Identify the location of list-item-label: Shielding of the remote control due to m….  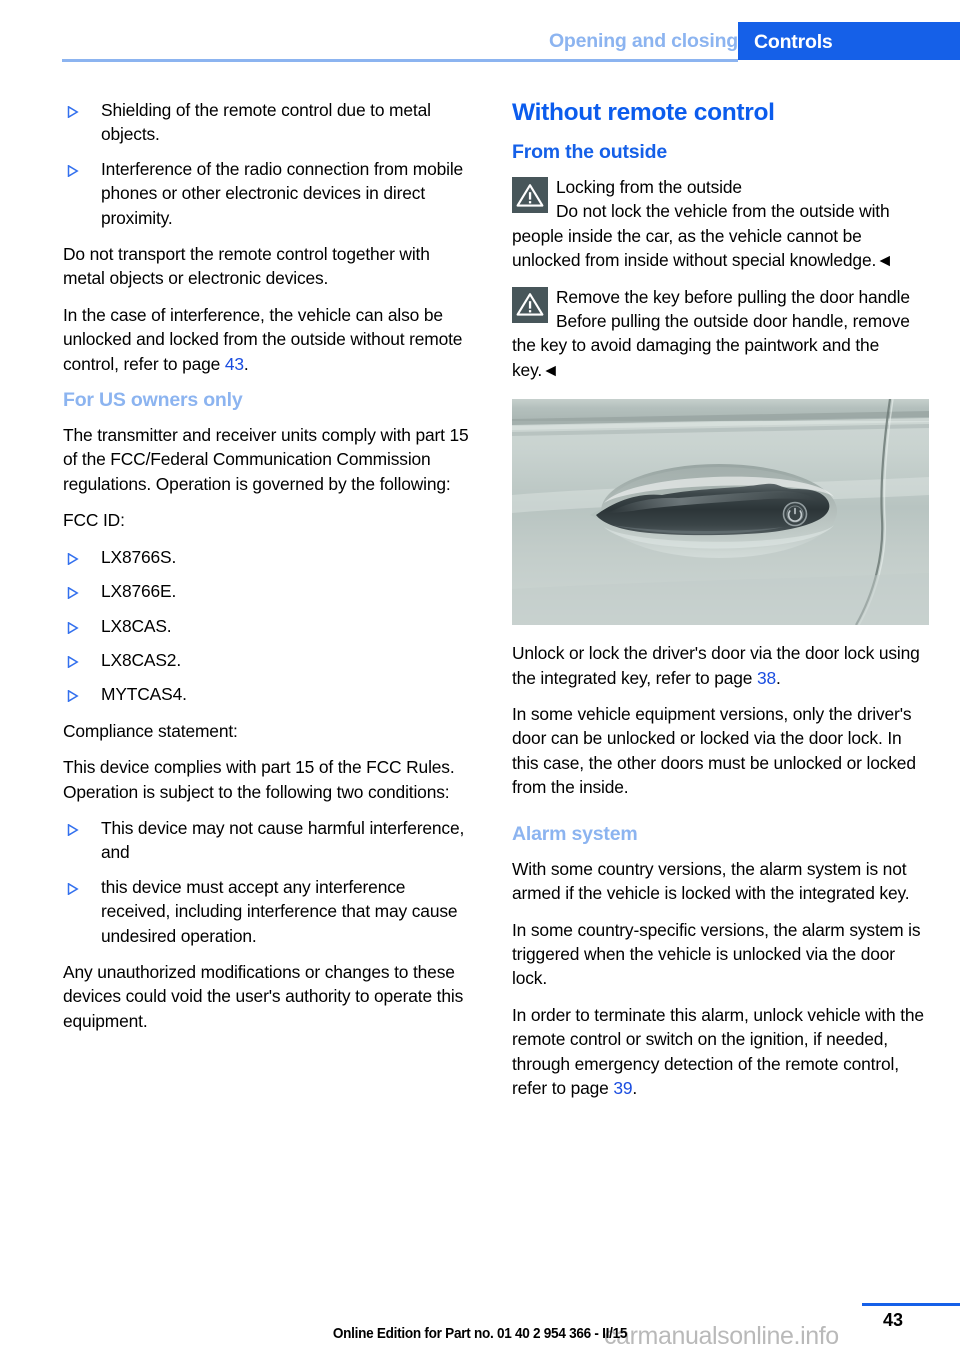
(266, 122).